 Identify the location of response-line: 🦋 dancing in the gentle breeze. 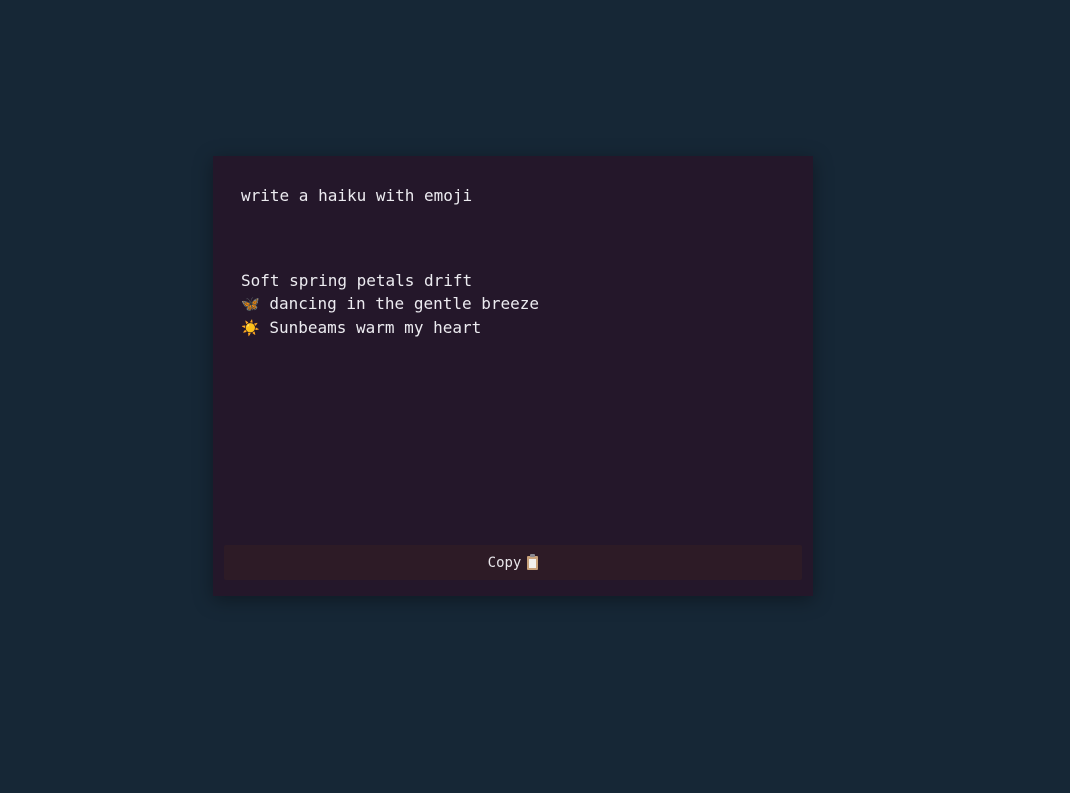
(390, 304).